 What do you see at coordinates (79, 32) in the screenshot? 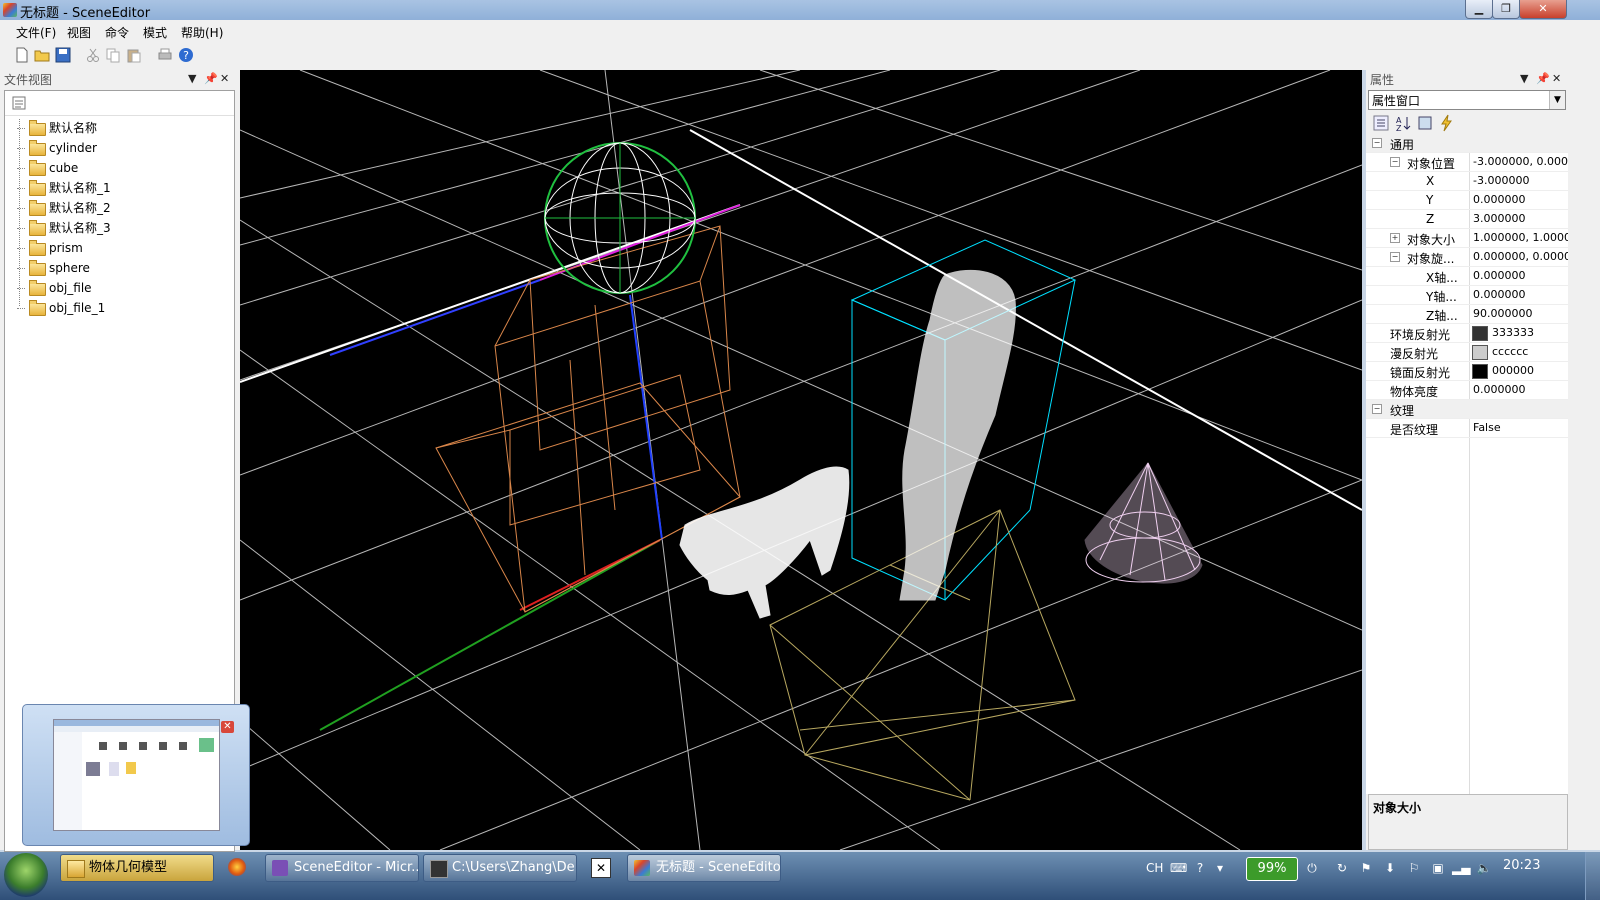
I see `menu-view: 视图` at bounding box center [79, 32].